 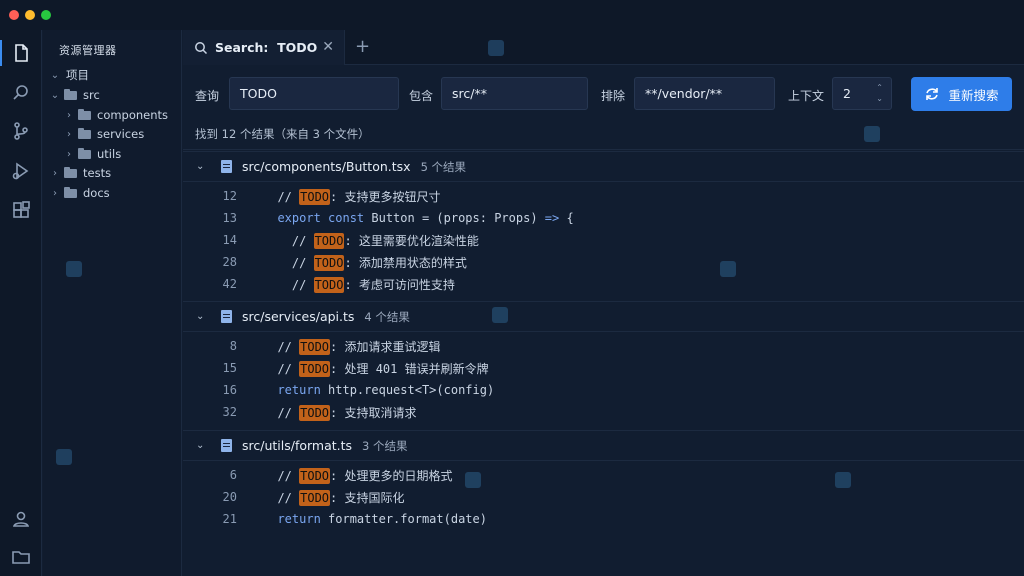 I want to click on maximize-window-button, so click(x=46, y=15).